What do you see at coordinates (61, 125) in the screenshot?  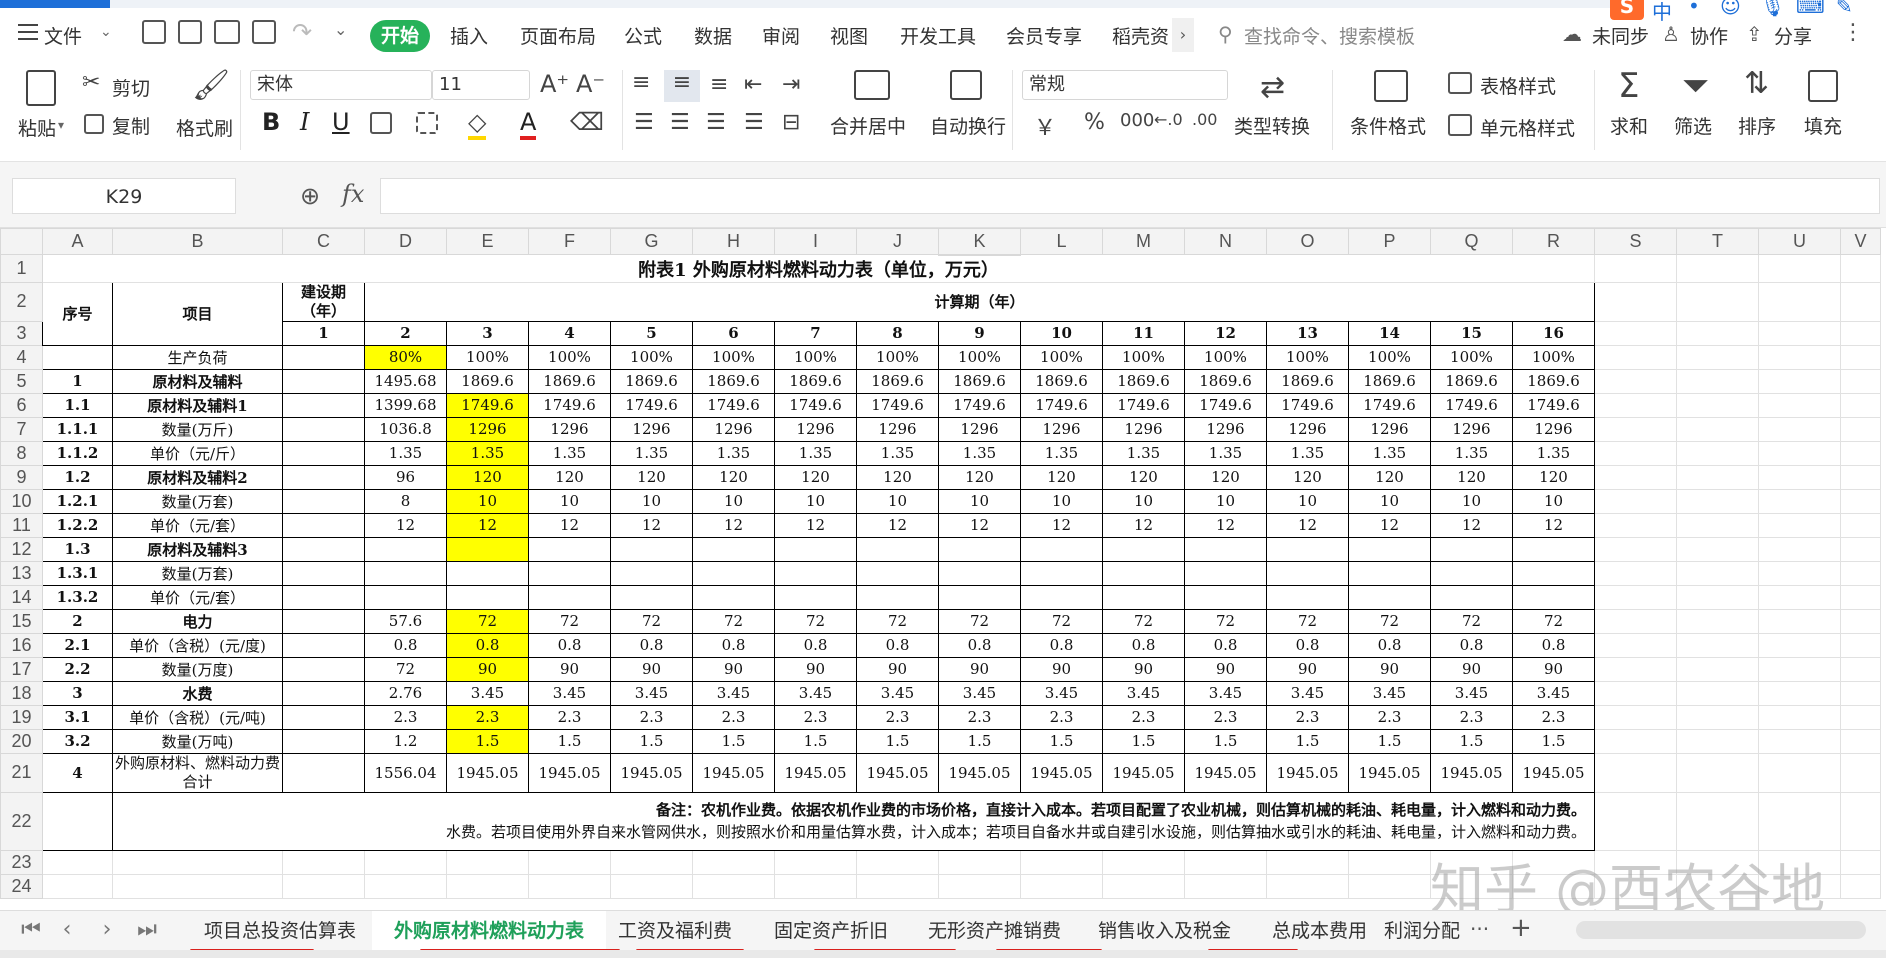 I see `paste-dropdown-icon: ▾` at bounding box center [61, 125].